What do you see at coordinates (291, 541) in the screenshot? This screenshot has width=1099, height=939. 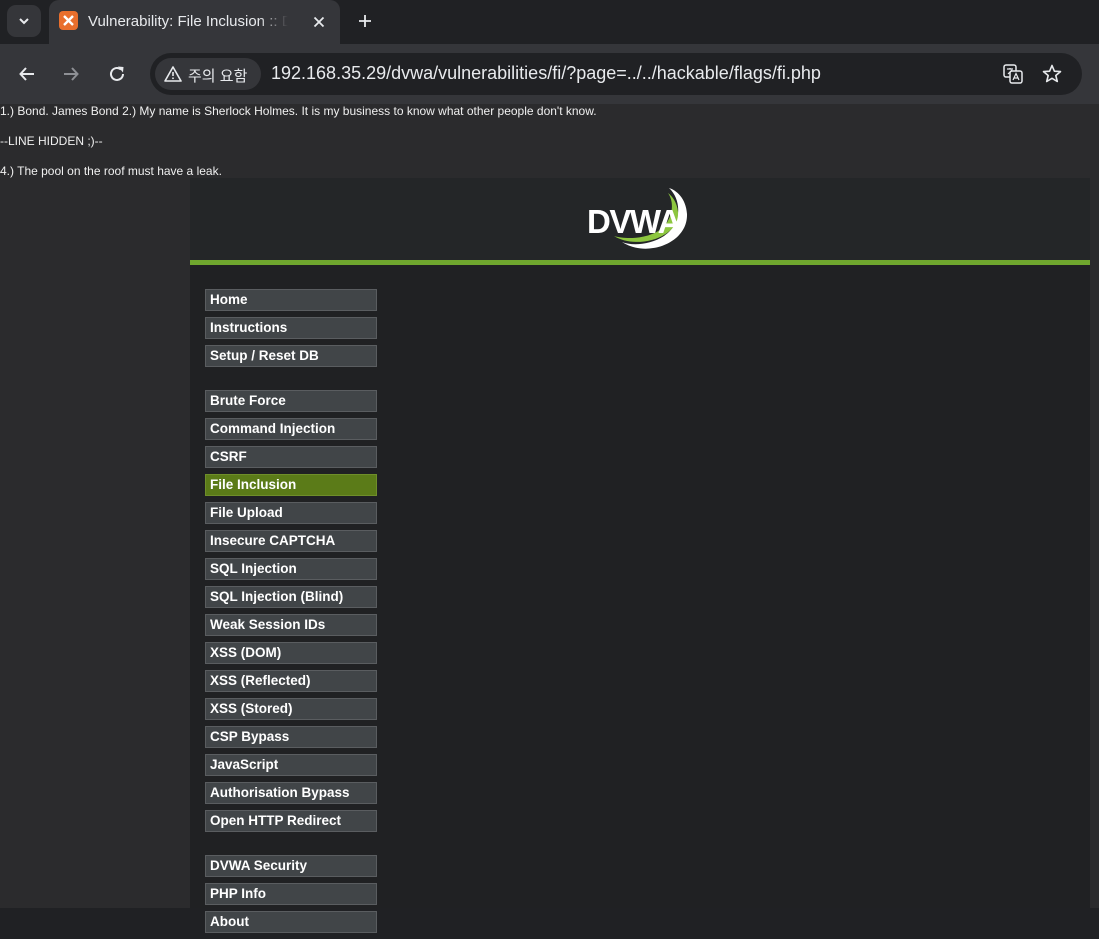 I see `menu-item-insecure-captcha: Insecure CAPTCHA` at bounding box center [291, 541].